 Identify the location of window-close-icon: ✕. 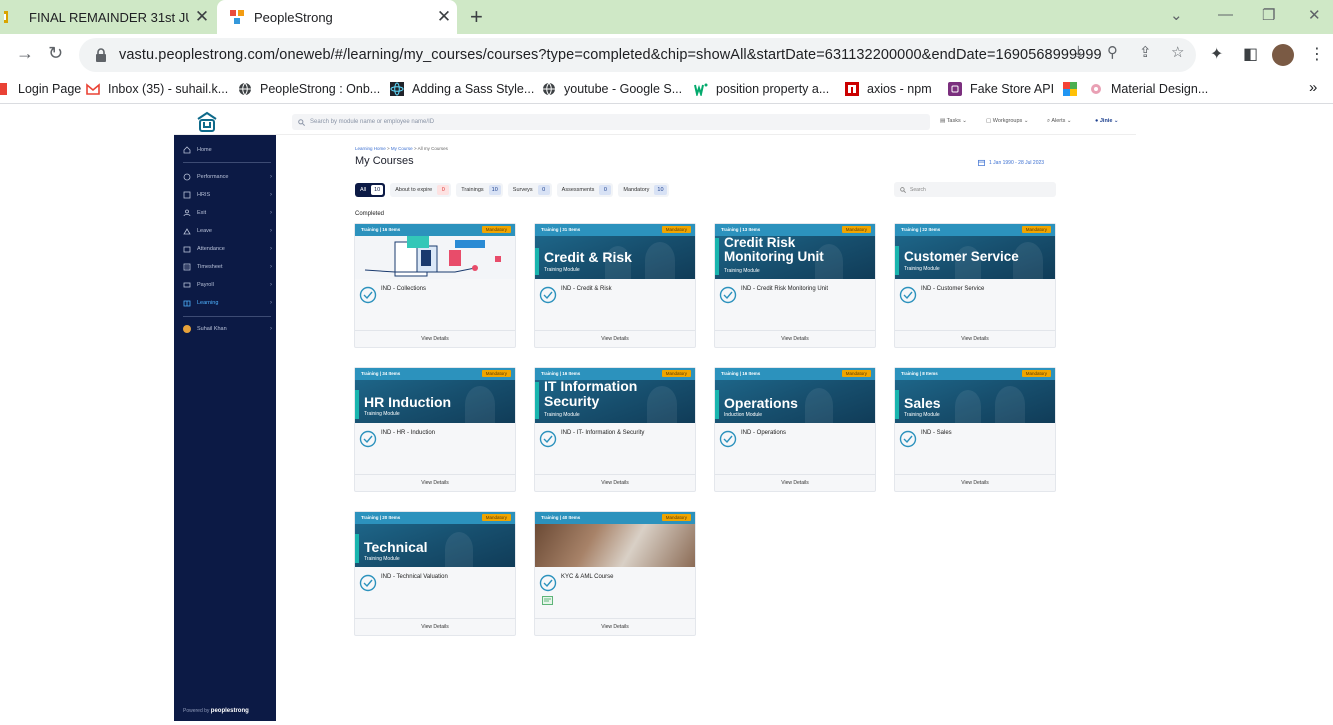
(1314, 15).